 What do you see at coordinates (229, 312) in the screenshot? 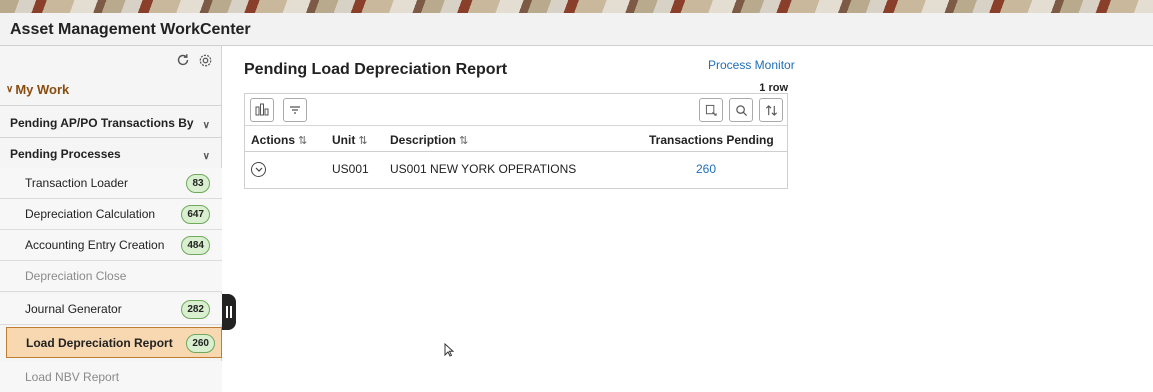
I see `collapse-handle-icon` at bounding box center [229, 312].